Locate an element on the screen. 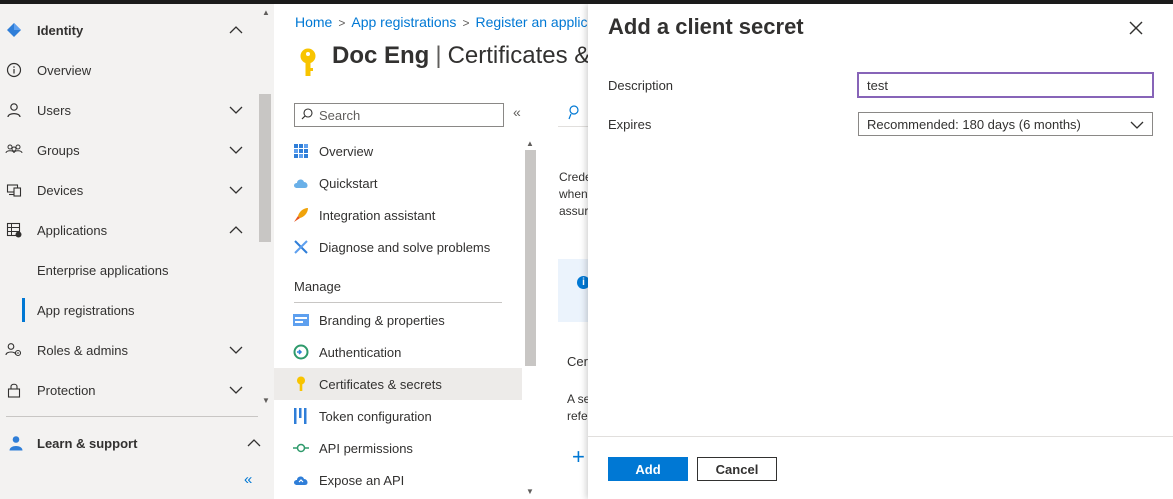  nav-item-app-registrations: App registrations is located at coordinates (129, 310).